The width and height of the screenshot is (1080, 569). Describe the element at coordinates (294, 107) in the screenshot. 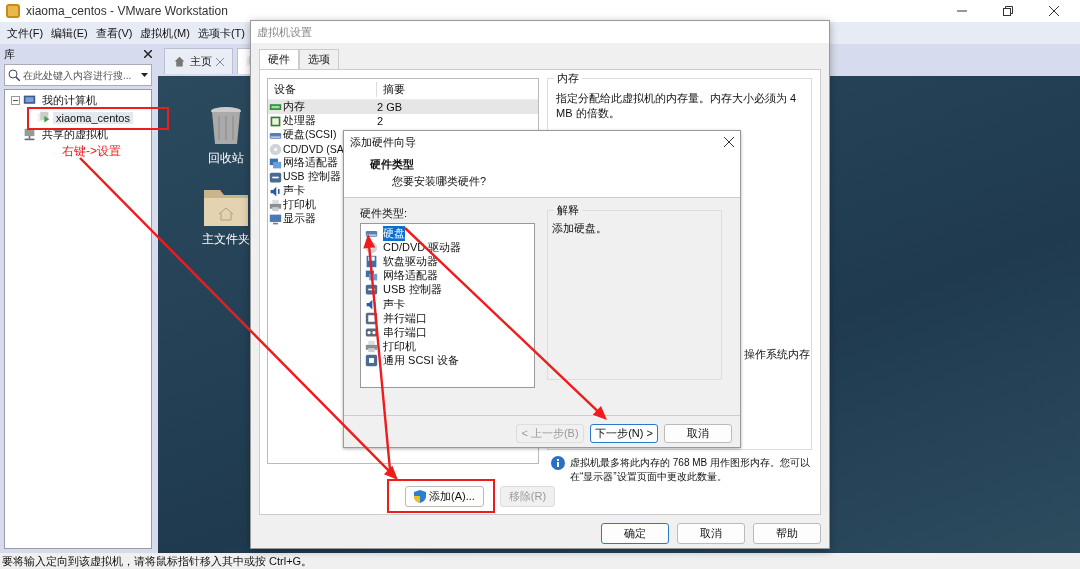

I see `table-cell: 内存` at that location.